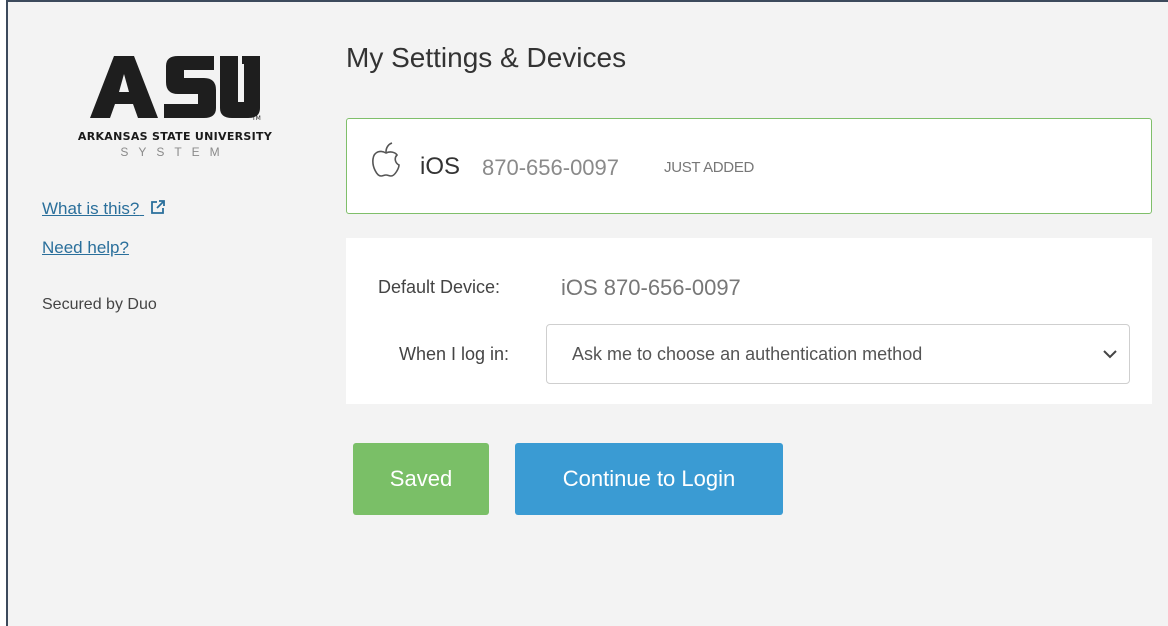 This screenshot has height=626, width=1168. I want to click on just-added-badge: JUST ADDED, so click(709, 167).